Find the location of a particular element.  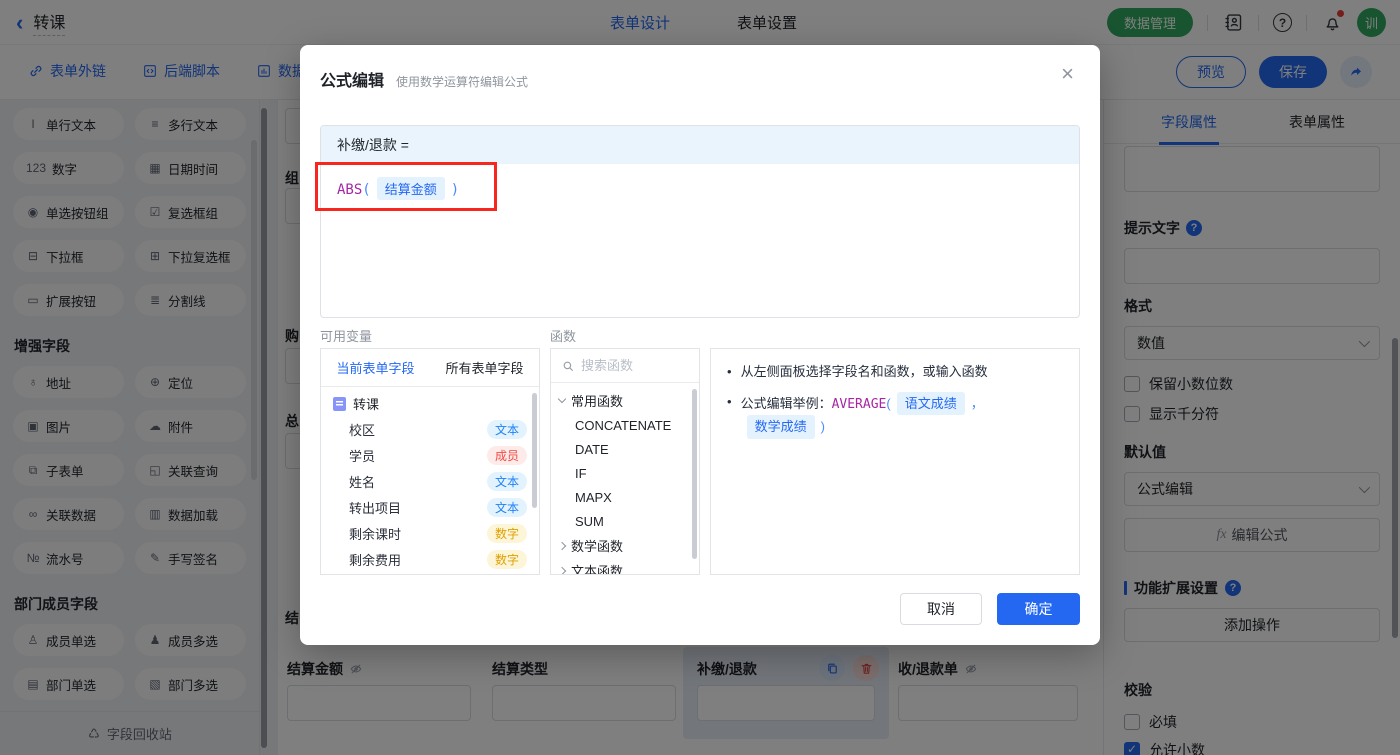

formula-editor: 补缴/退款 = ABS( 结算金额) is located at coordinates (700, 221).